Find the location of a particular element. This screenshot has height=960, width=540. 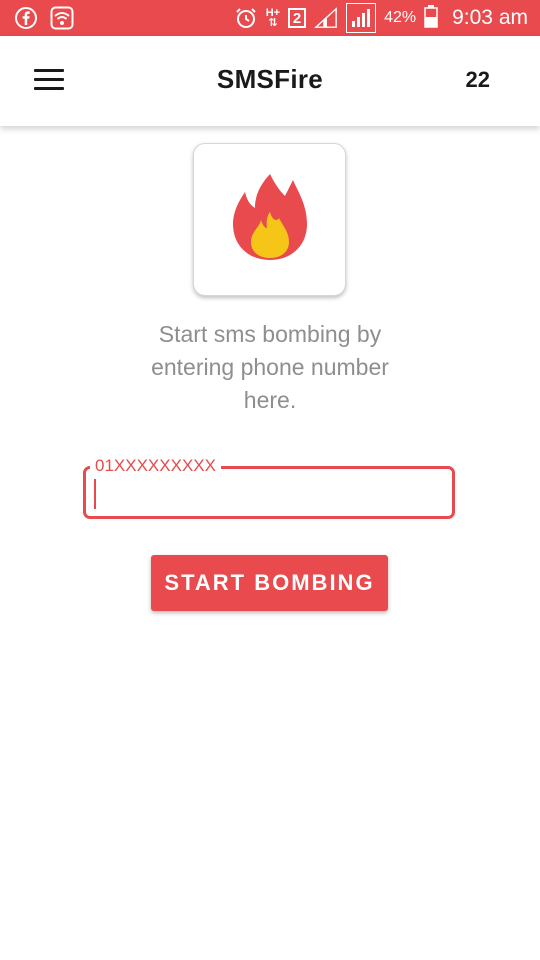

app-title: SMSFire is located at coordinates (270, 79).